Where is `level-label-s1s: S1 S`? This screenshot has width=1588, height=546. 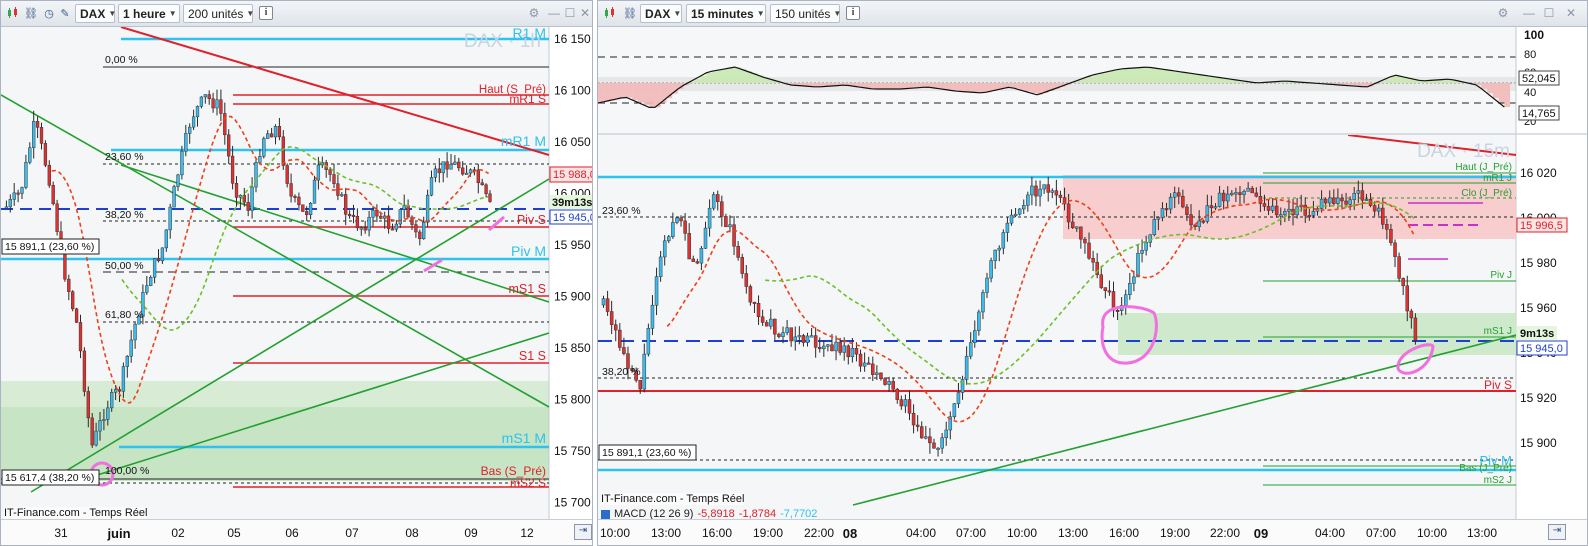
level-label-s1s: S1 S is located at coordinates (532, 356).